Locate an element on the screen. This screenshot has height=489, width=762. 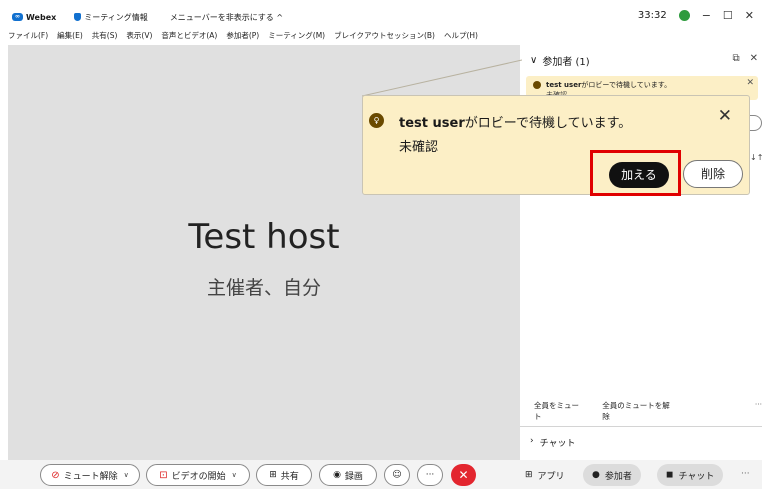
sort-icon: ↓↑ is located at coordinates (756, 157).